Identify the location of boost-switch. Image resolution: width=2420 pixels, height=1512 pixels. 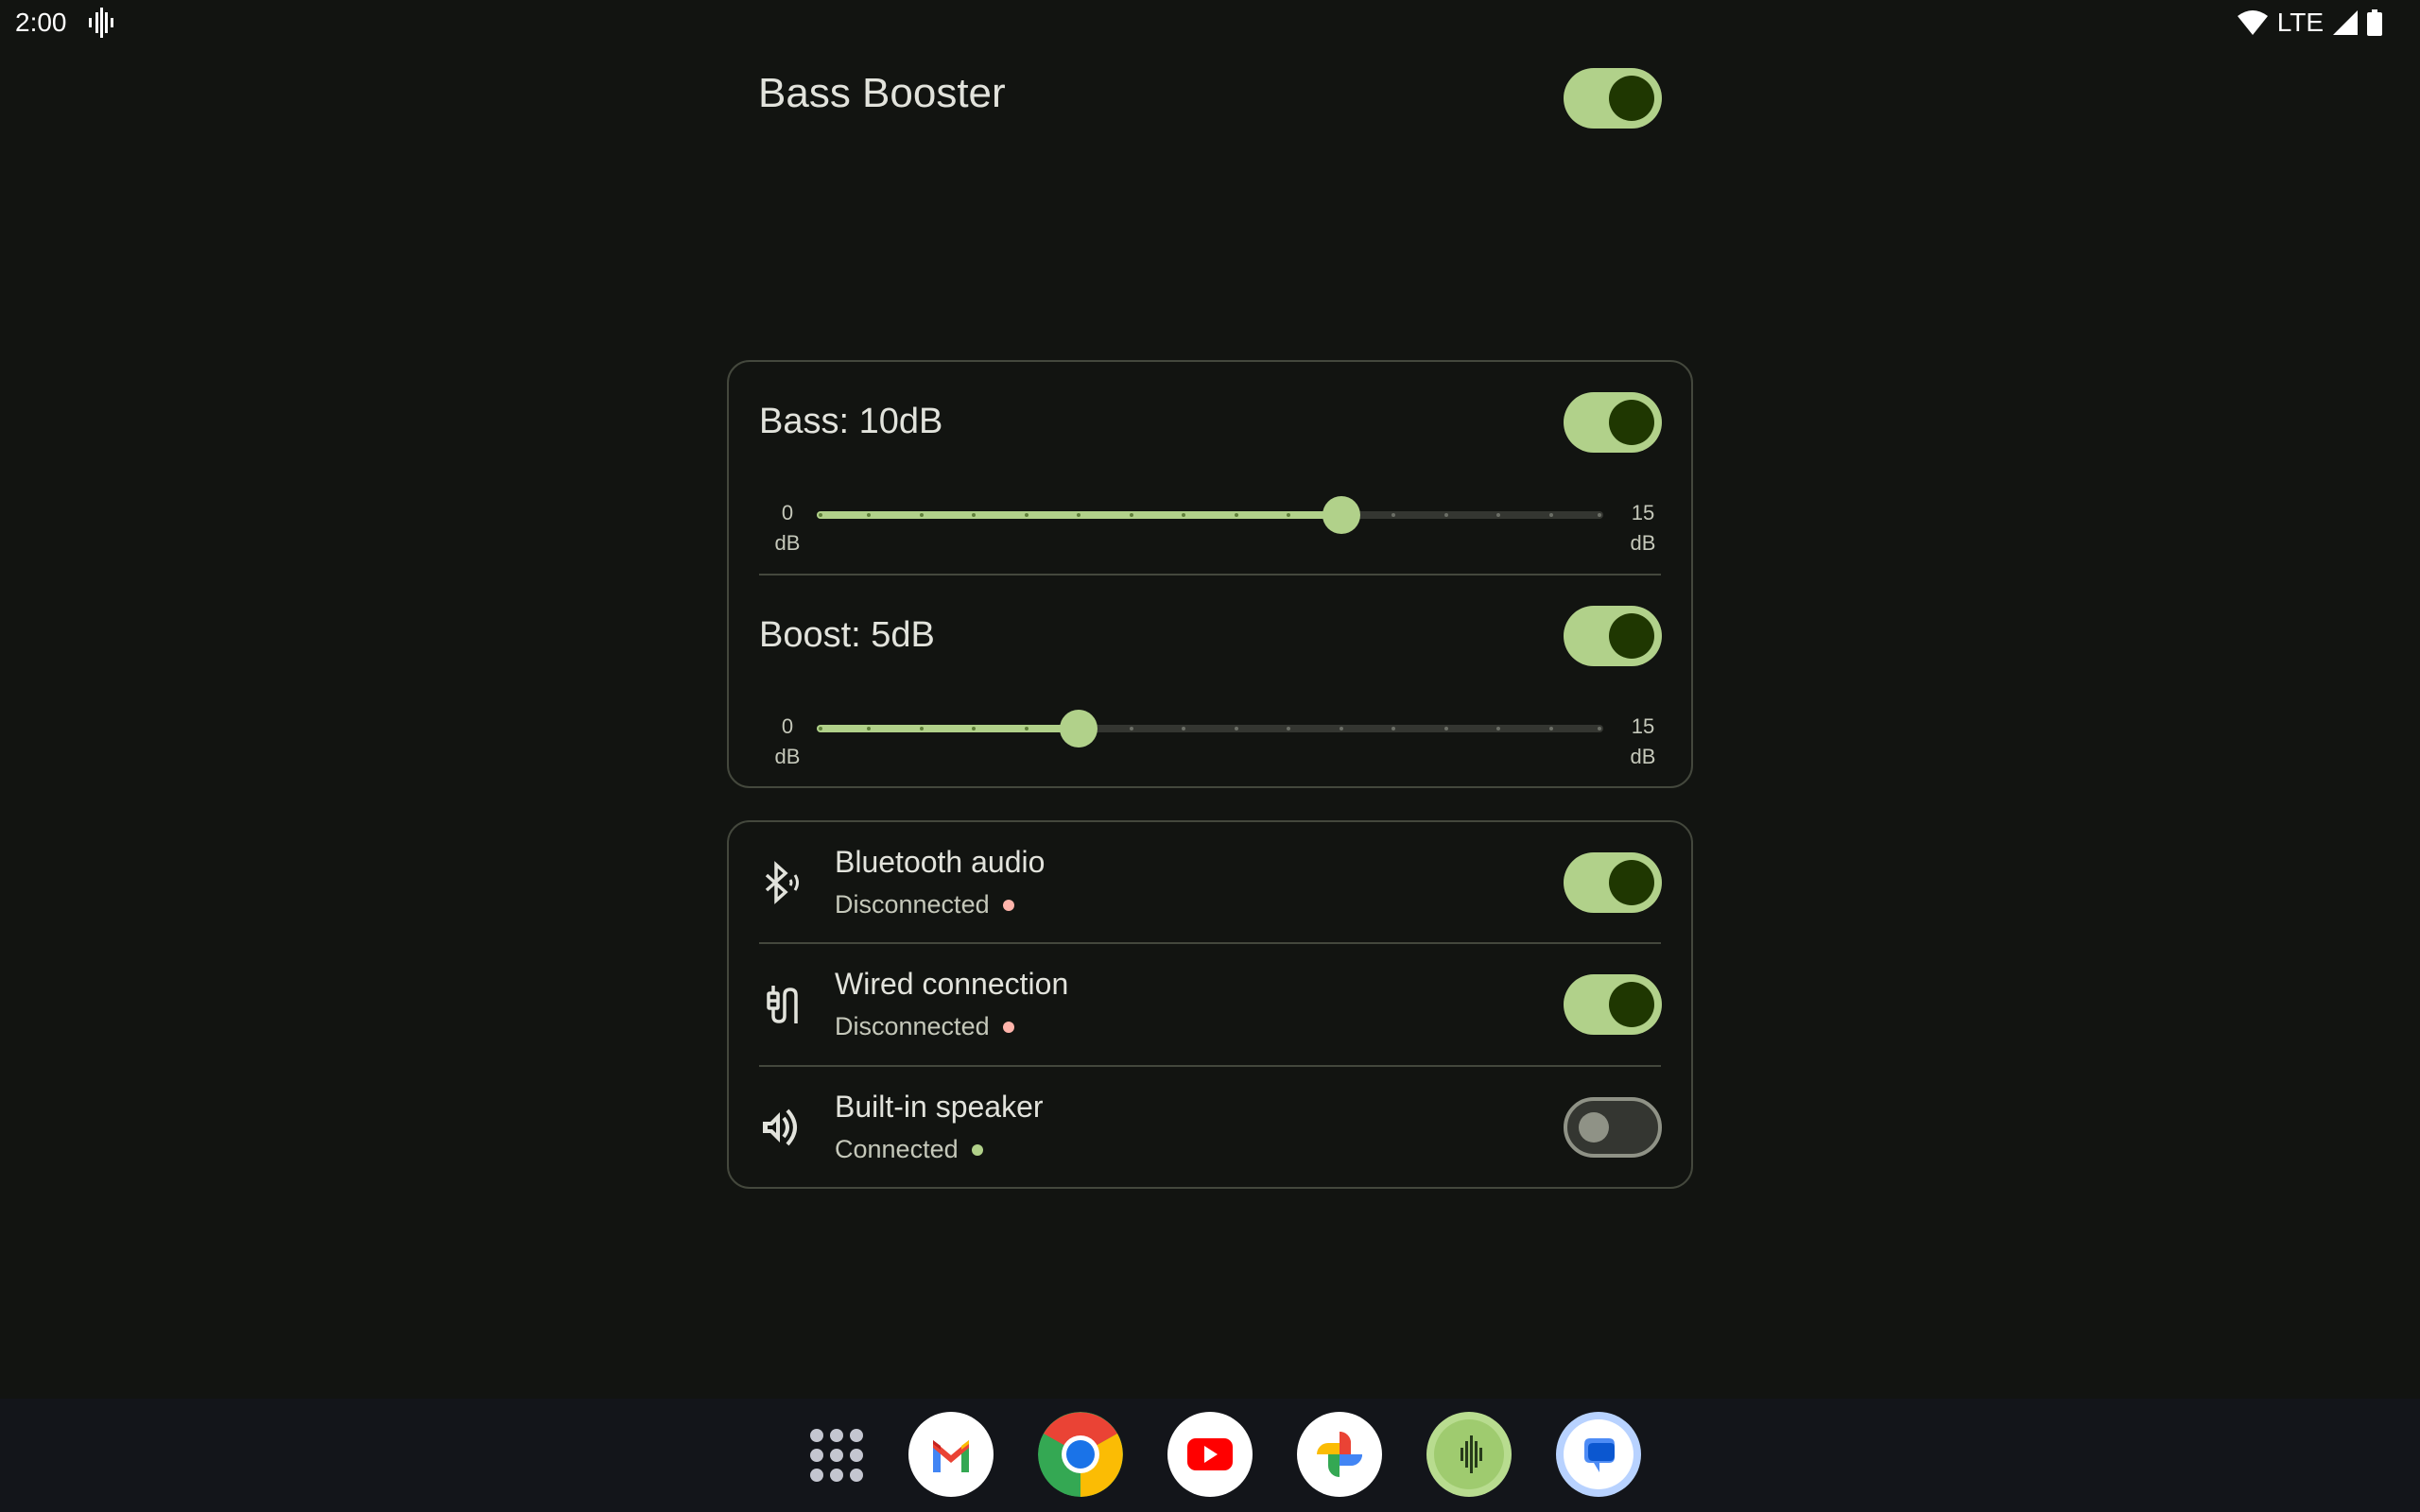
(1613, 636).